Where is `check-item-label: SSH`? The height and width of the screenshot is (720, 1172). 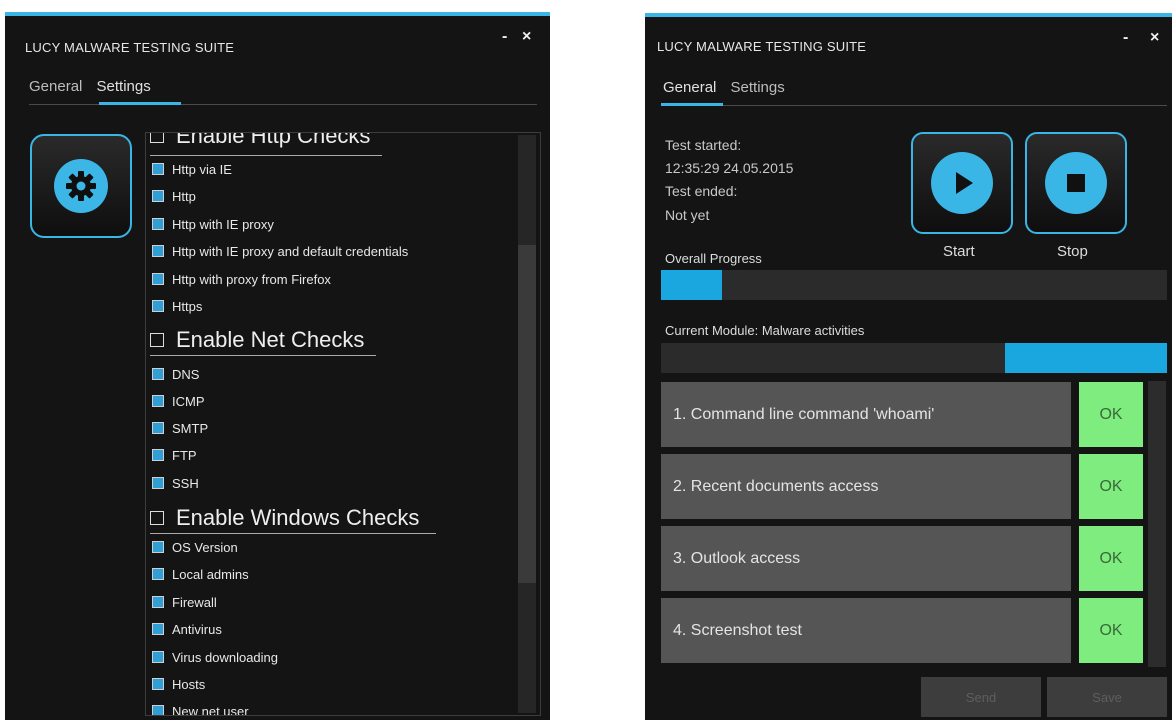 check-item-label: SSH is located at coordinates (185, 483).